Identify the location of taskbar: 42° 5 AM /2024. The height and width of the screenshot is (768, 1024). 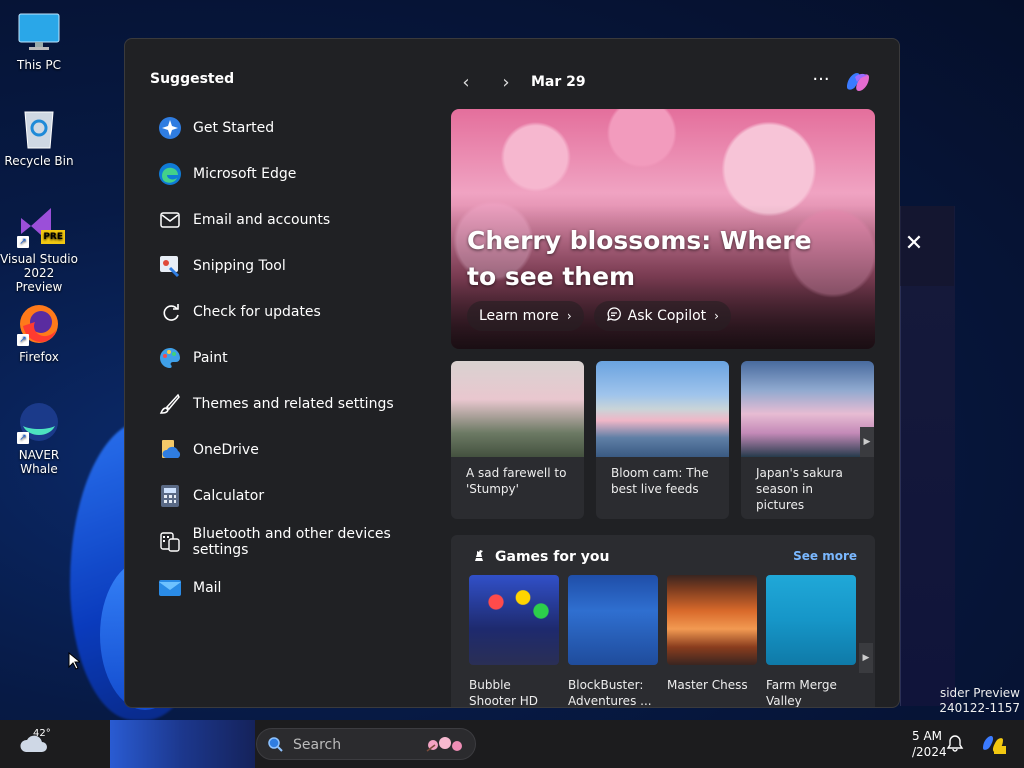
(512, 744).